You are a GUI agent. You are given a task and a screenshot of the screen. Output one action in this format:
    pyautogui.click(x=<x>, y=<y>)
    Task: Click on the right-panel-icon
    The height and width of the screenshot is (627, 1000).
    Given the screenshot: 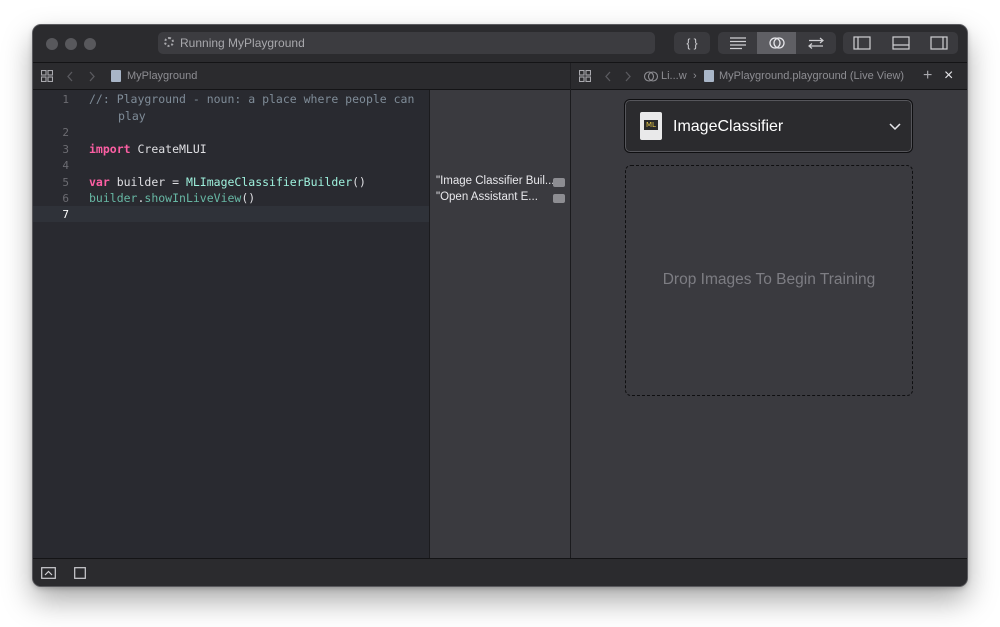 What is the action you would take?
    pyautogui.click(x=939, y=43)
    